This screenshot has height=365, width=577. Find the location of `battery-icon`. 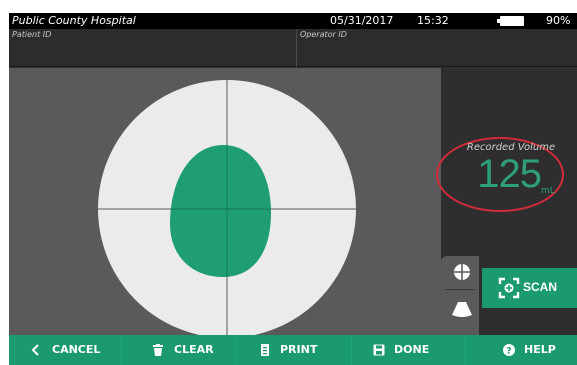

battery-icon is located at coordinates (510, 21).